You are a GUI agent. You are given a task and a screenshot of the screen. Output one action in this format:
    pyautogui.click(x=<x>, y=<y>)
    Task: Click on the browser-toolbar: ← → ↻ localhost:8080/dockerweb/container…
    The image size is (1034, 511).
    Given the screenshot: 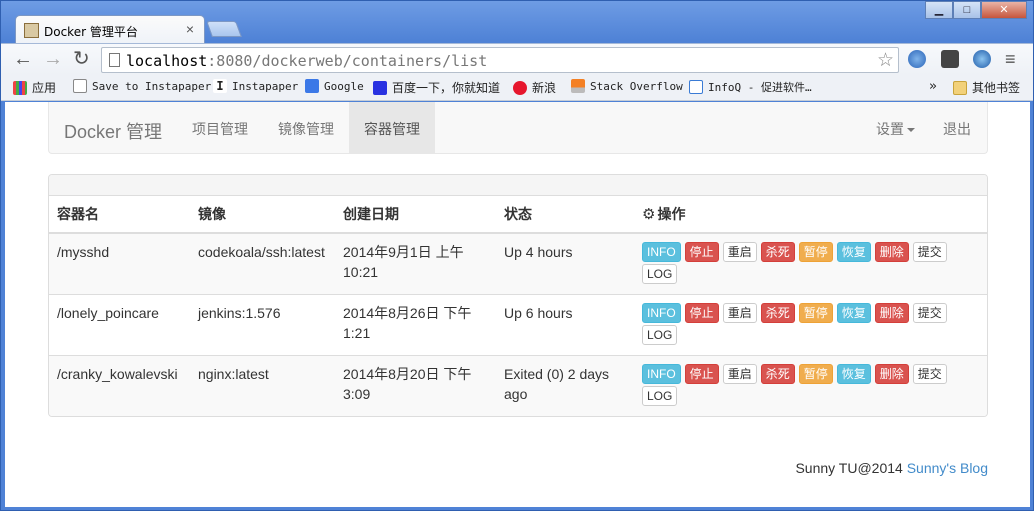 What is the action you would take?
    pyautogui.click(x=517, y=59)
    